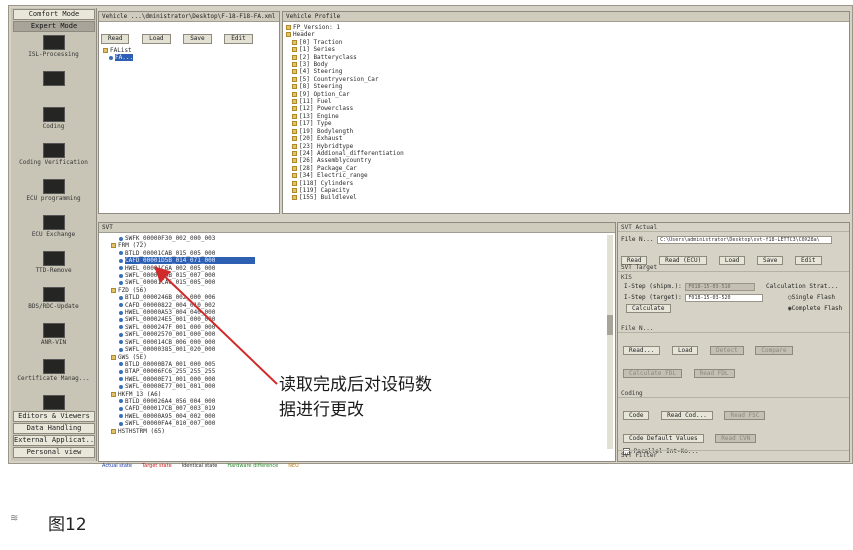 This screenshot has width=853, height=550. What do you see at coordinates (67, 525) in the screenshot?
I see `figure-caption: 图12` at bounding box center [67, 525].